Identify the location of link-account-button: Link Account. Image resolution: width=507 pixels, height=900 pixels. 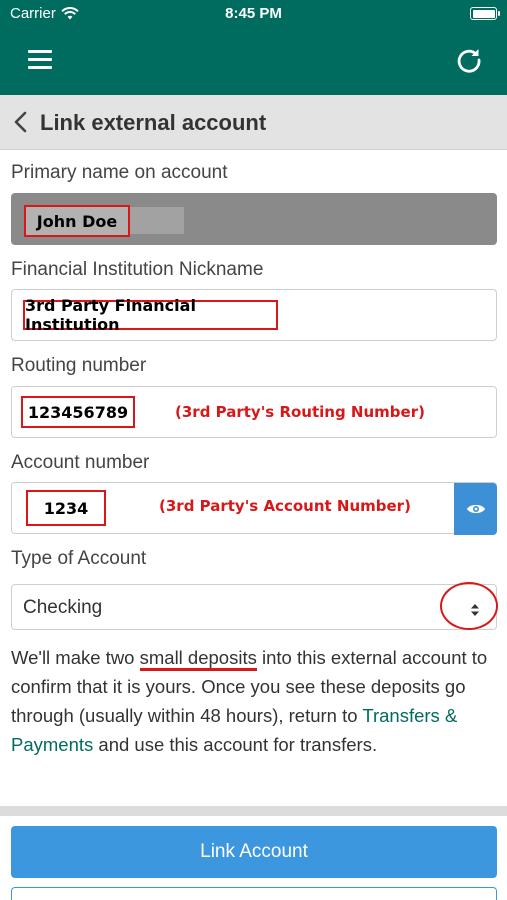
(254, 852).